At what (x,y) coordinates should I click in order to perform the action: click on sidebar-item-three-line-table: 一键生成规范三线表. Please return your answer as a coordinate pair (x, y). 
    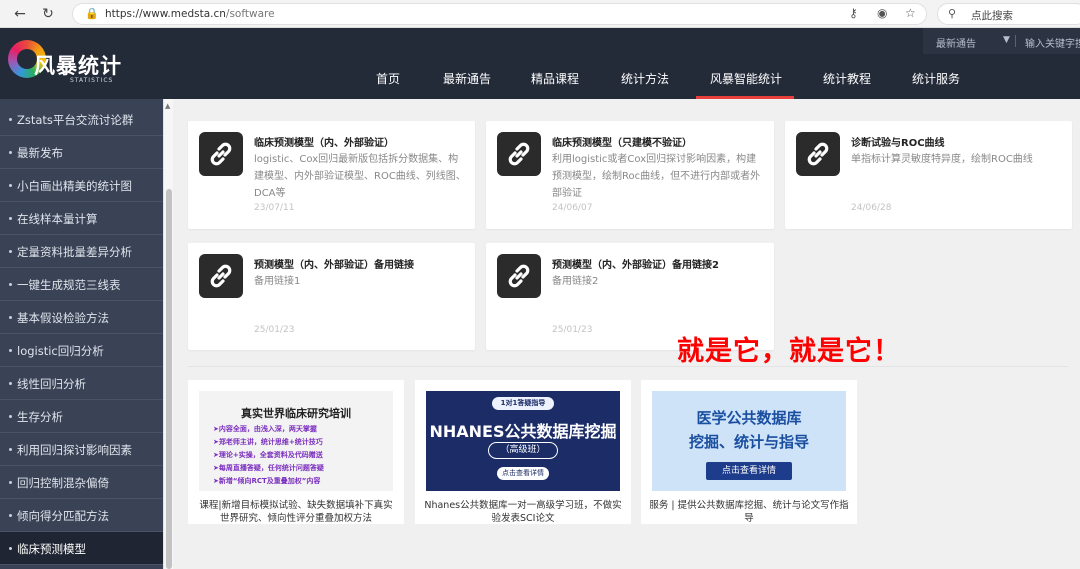
    Looking at the image, I should click on (81, 284).